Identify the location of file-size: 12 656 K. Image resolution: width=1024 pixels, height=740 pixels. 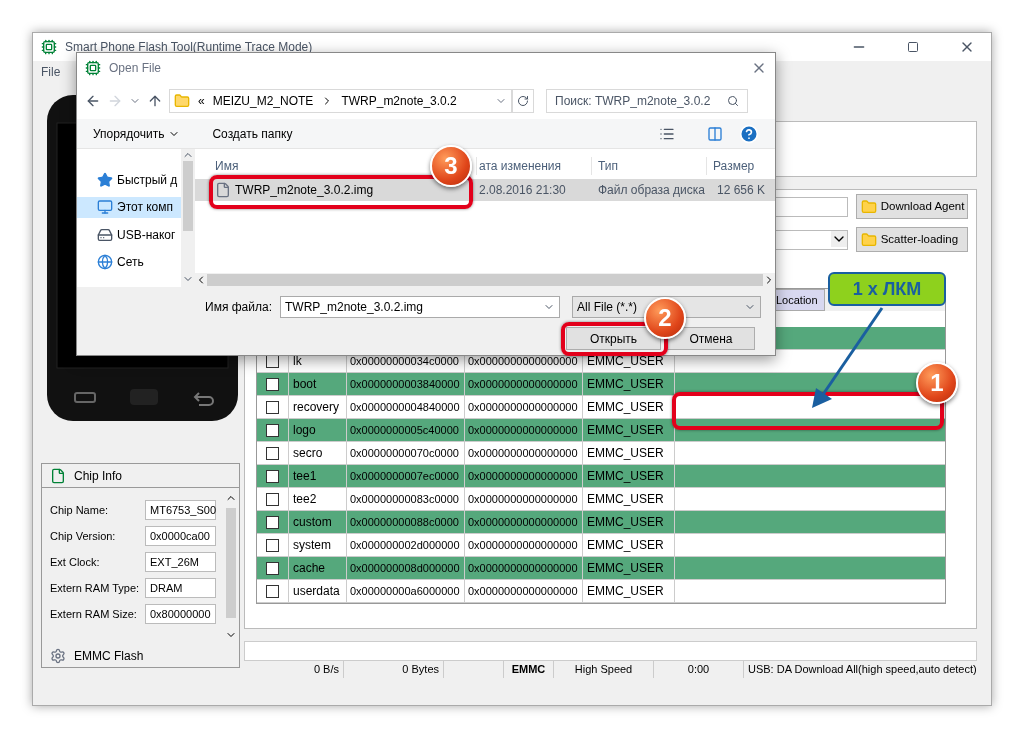
(741, 190).